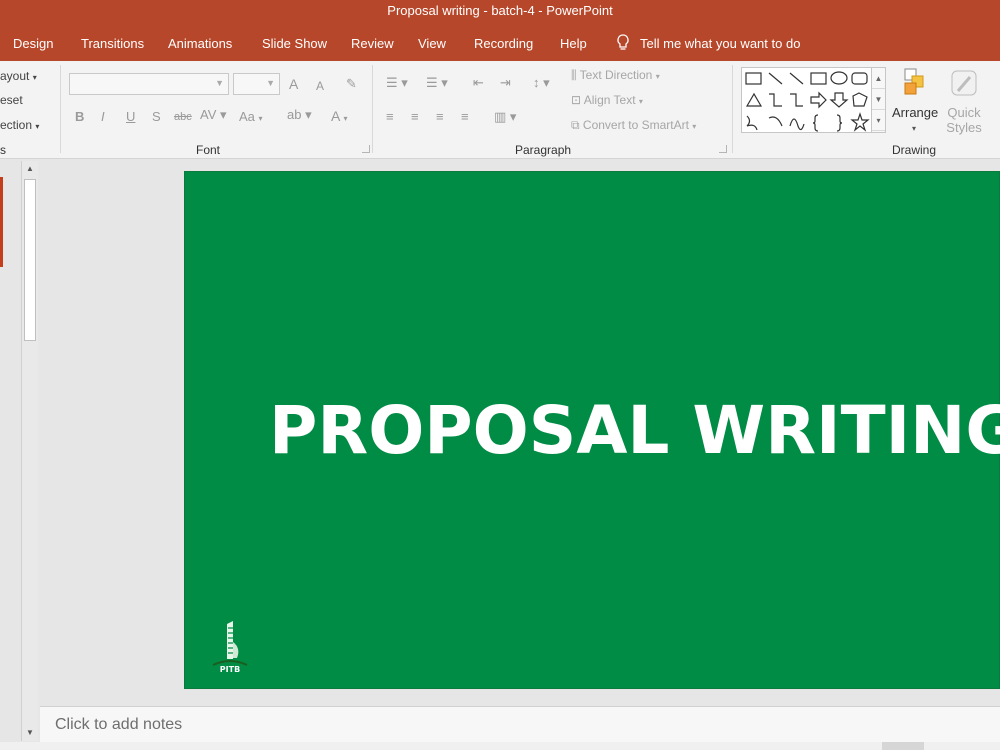 Image resolution: width=1000 pixels, height=750 pixels. Describe the element at coordinates (465, 117) in the screenshot. I see `justify-icon: ≡` at that location.